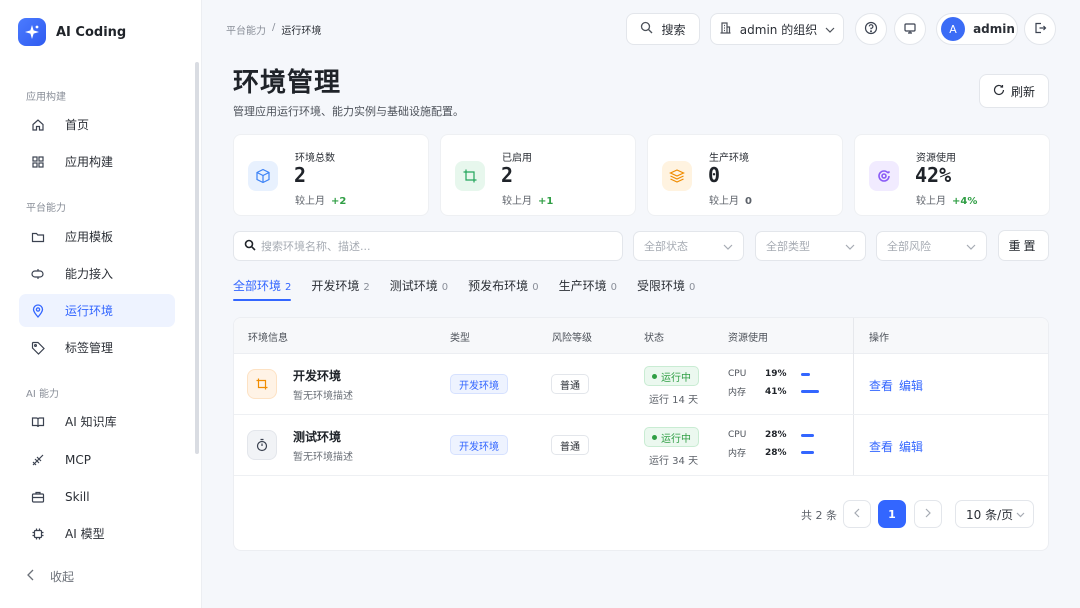 The height and width of the screenshot is (608, 1080). What do you see at coordinates (994, 29) in the screenshot?
I see `user-name: admin` at bounding box center [994, 29].